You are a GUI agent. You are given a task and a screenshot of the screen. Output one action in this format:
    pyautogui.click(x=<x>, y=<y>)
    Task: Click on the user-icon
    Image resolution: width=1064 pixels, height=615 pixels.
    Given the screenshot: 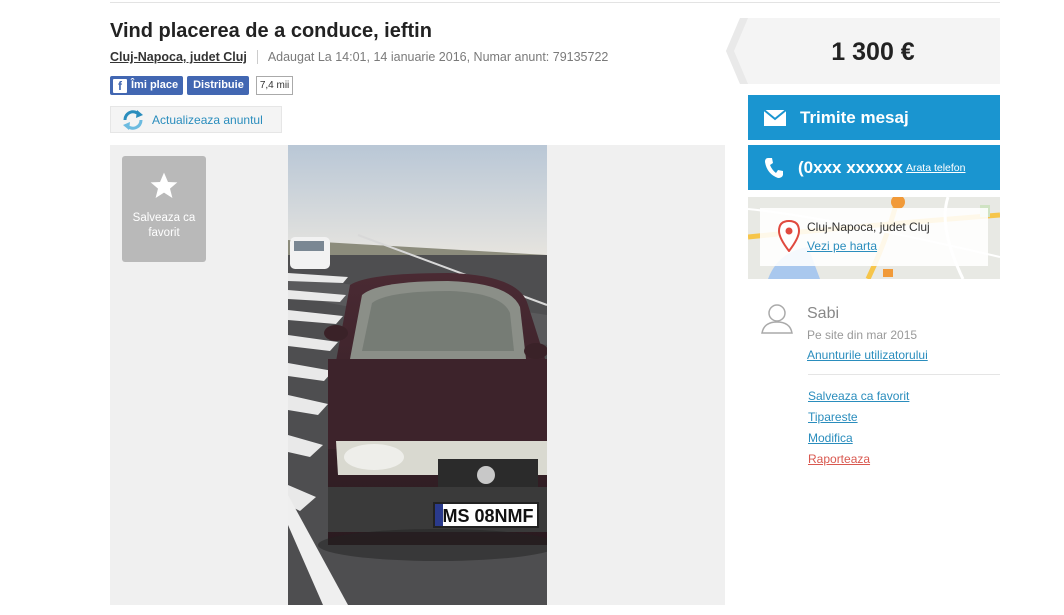 What is the action you would take?
    pyautogui.click(x=777, y=319)
    